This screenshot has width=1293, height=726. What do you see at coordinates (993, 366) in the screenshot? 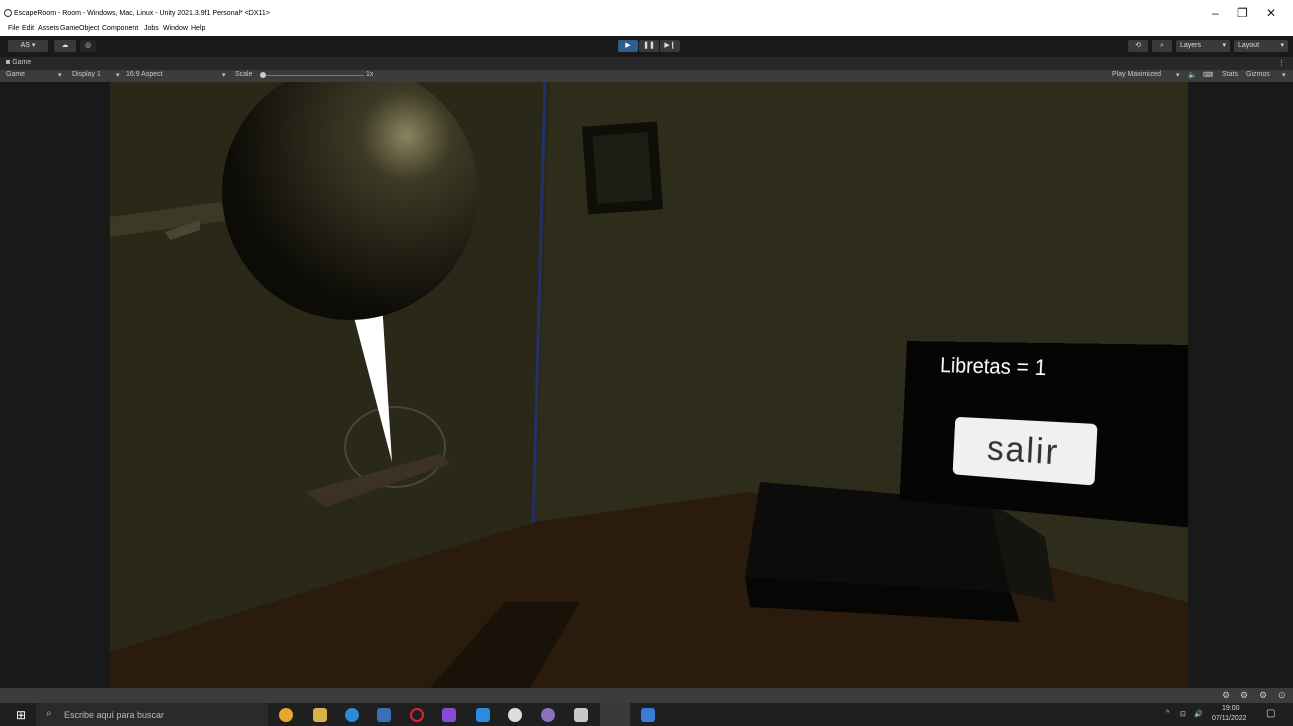
I see `libretas-counter: Libretas = 1` at bounding box center [993, 366].